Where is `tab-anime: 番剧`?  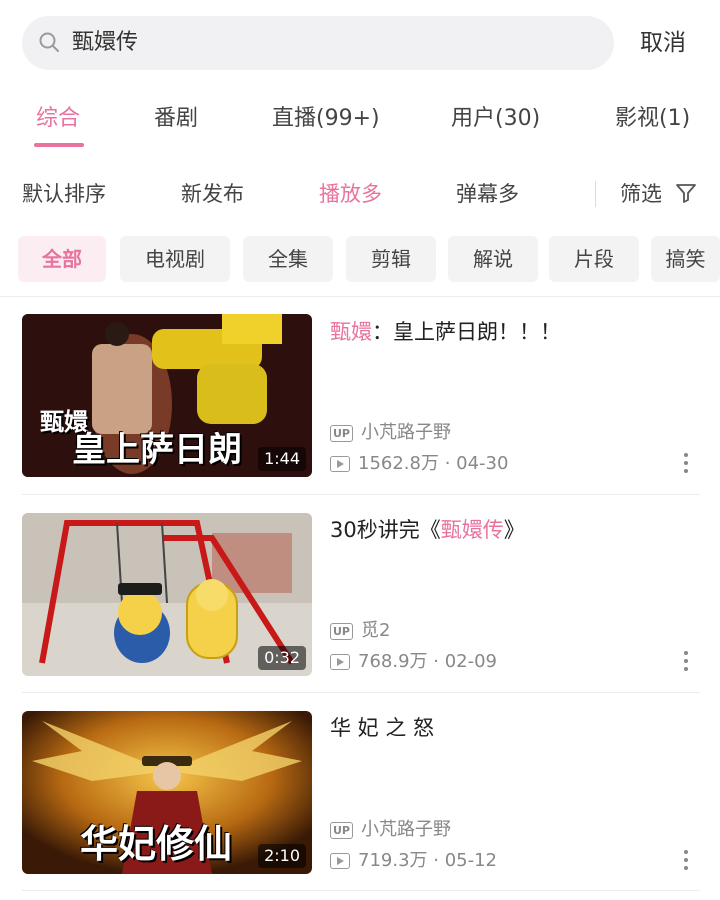
tab-anime: 番剧 is located at coordinates (176, 119).